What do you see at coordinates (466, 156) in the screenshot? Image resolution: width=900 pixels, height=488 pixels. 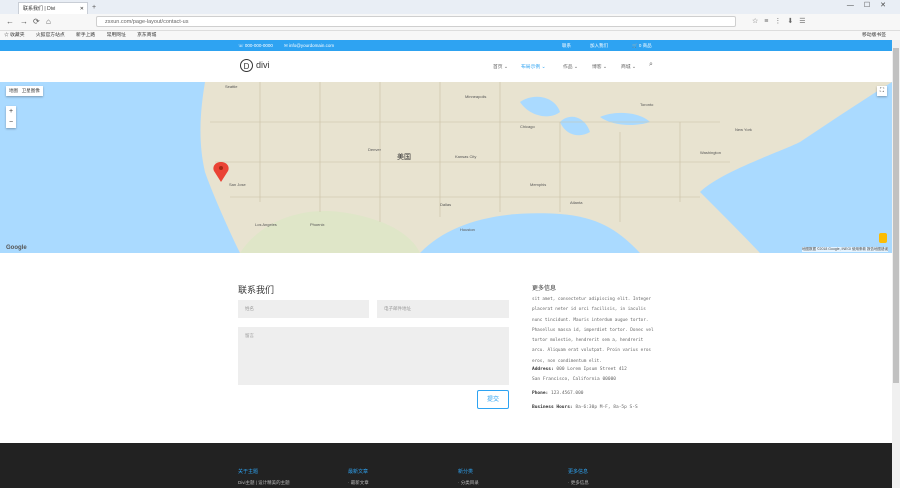 I see `map-label: Kansas City` at bounding box center [466, 156].